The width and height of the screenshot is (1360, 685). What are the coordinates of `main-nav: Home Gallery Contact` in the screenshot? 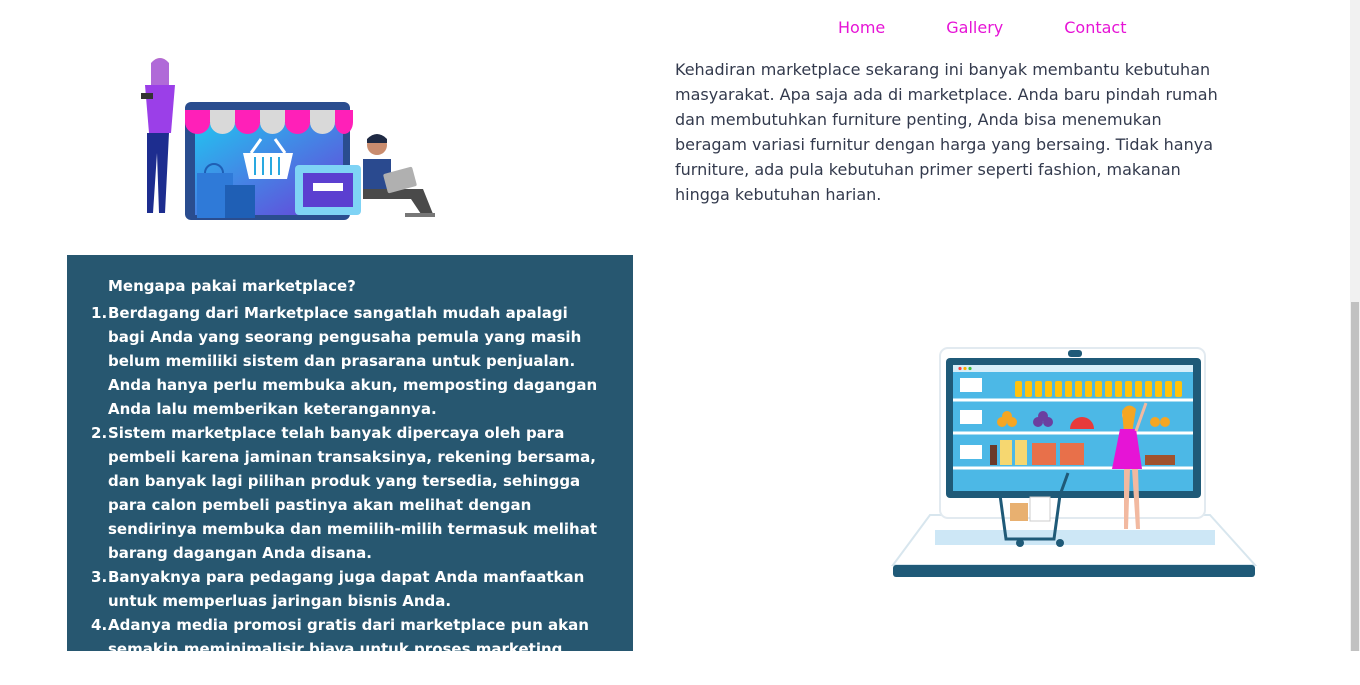 It's located at (982, 27).